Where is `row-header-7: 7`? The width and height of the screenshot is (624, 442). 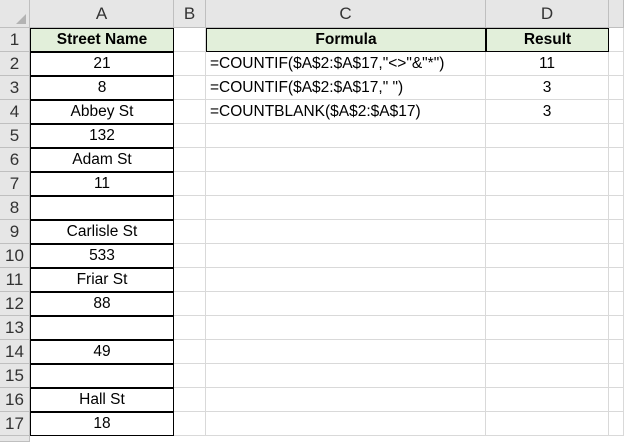 row-header-7: 7 is located at coordinates (15, 184).